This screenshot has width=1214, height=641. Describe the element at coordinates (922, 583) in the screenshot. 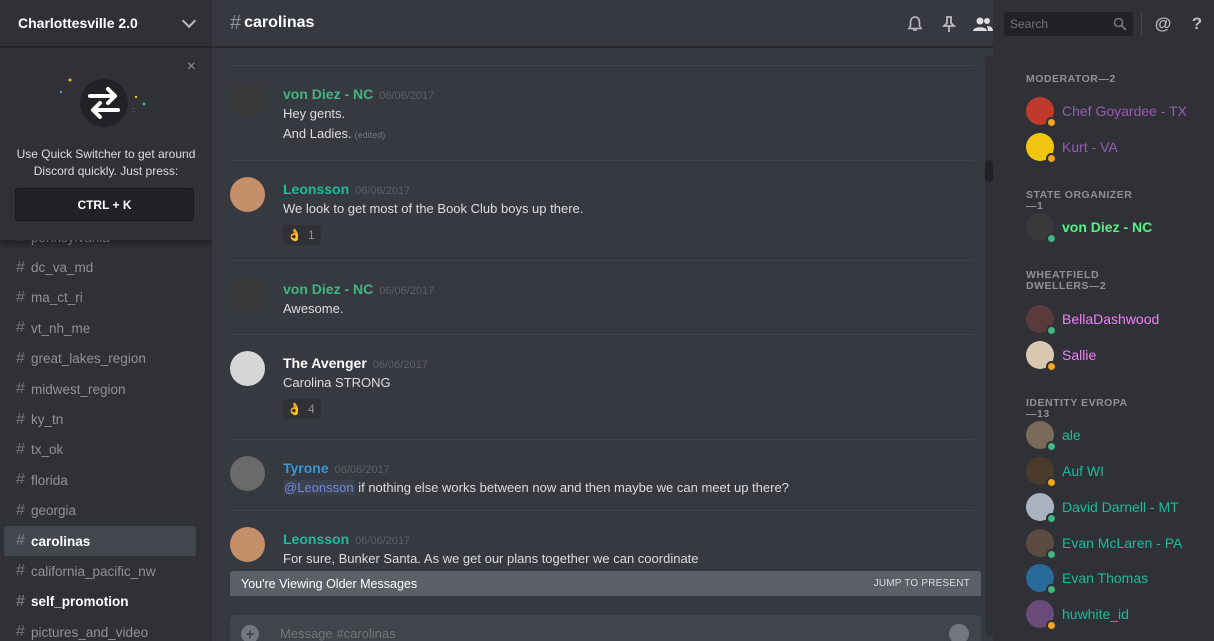

I see `jump-to-present-button: JUMP TO PRESENT` at that location.